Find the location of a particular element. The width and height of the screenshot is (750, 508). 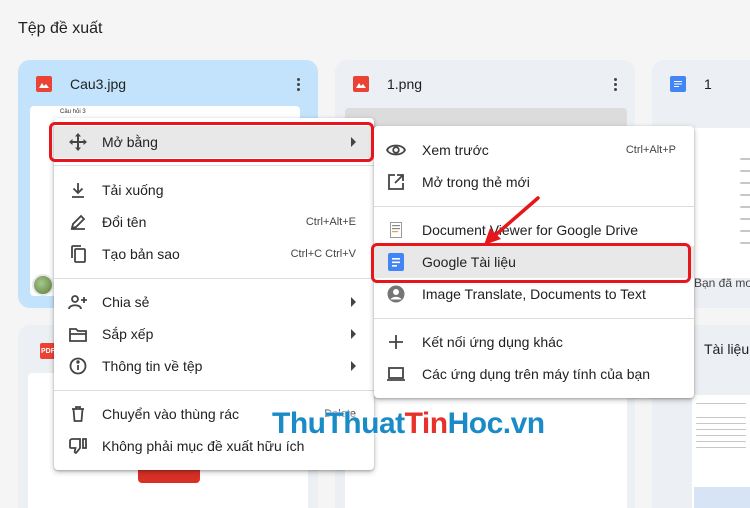

submenu-item-preview: Xem trước Ctrl+Alt+P is located at coordinates (534, 150).